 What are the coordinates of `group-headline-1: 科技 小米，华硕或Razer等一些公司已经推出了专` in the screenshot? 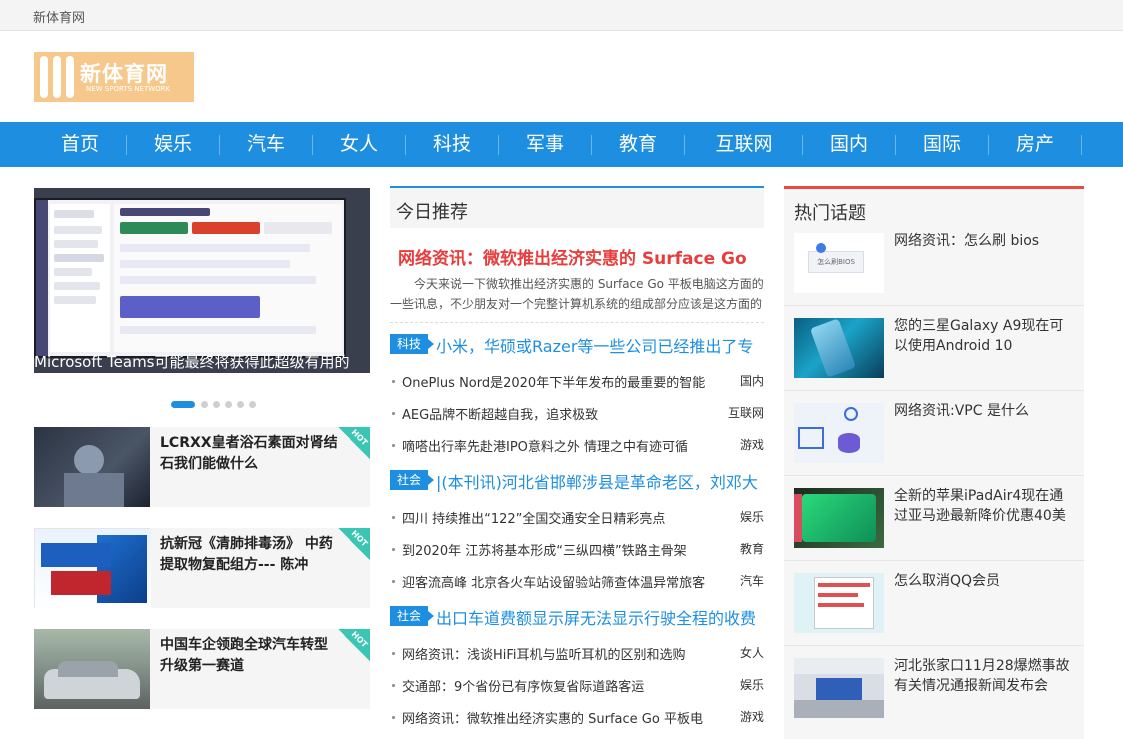 It's located at (577, 345).